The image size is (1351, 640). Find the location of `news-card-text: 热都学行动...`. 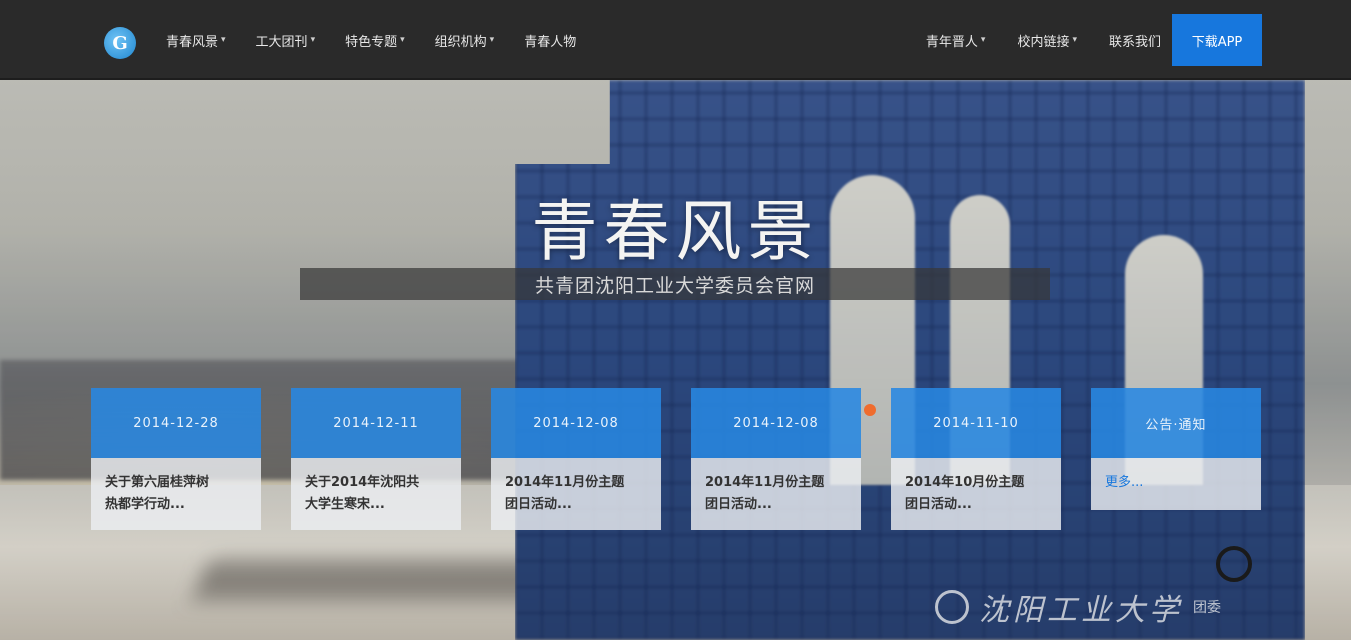

news-card-text: 热都学行动... is located at coordinates (145, 504).